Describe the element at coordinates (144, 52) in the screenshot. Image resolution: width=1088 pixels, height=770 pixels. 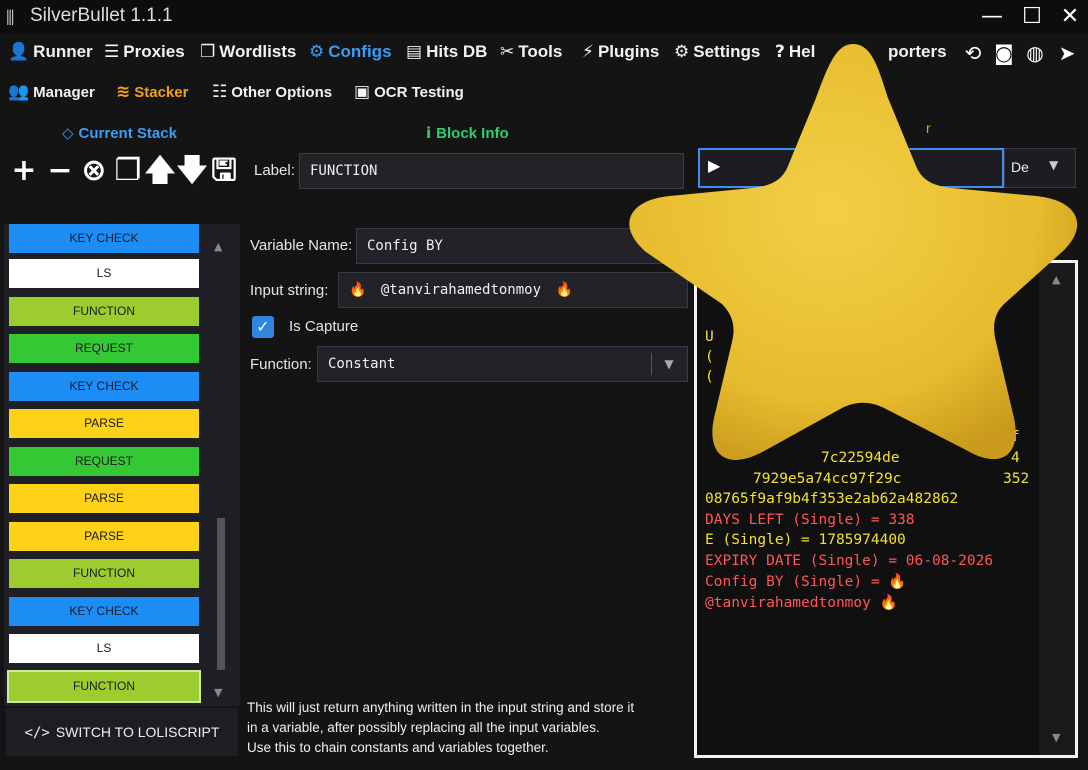
I see `nav-proxies: ☰ Proxies` at that location.